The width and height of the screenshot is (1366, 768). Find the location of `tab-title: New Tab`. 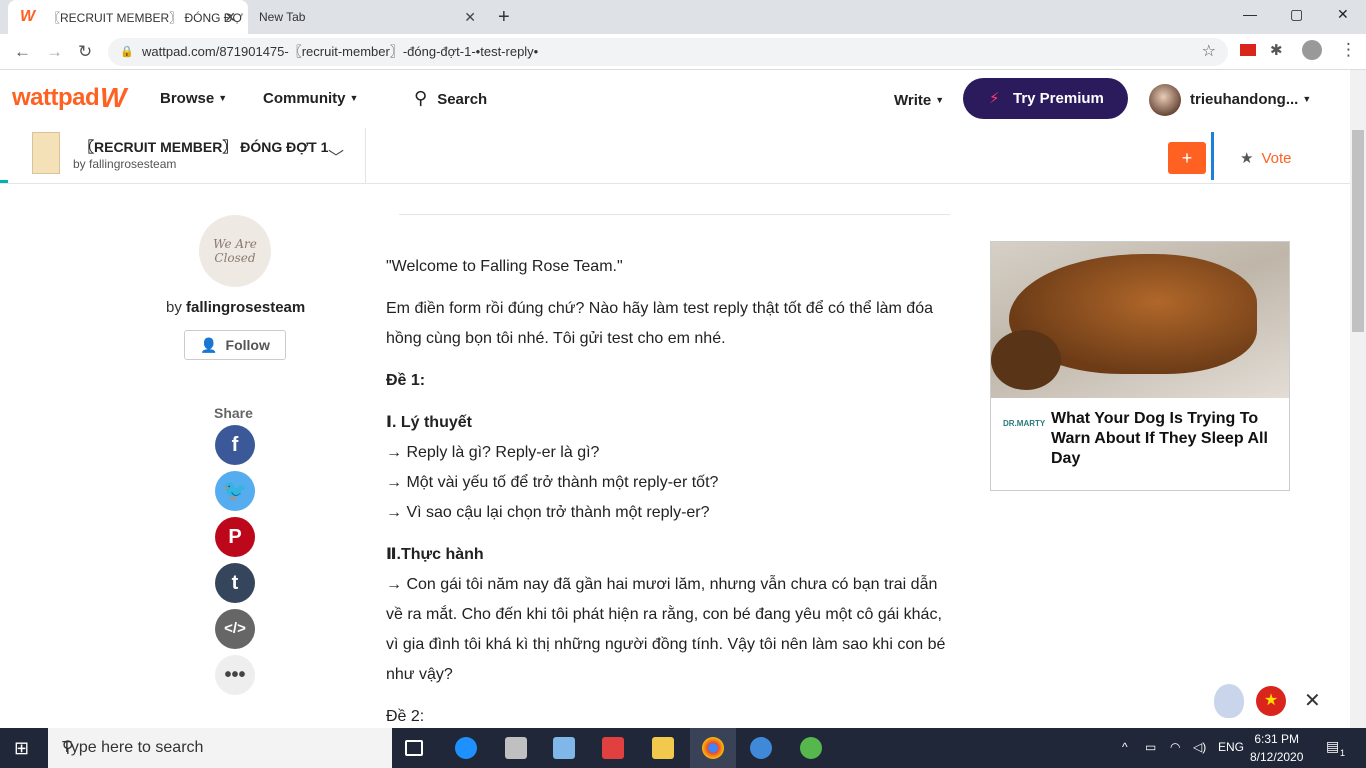

tab-title: New Tab is located at coordinates (282, 17).